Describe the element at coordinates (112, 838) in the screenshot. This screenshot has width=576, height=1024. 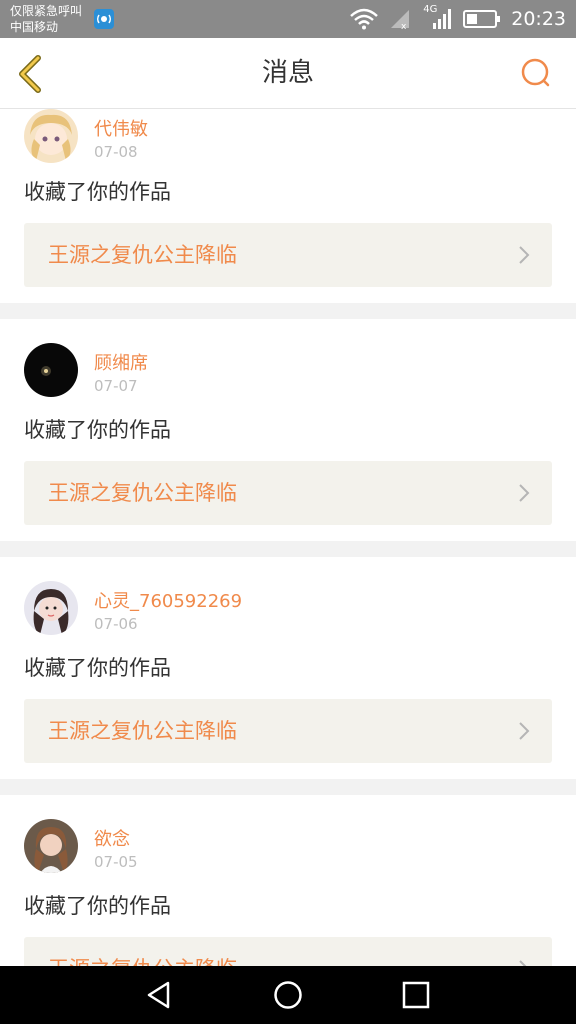
I see `username: 欲念` at that location.